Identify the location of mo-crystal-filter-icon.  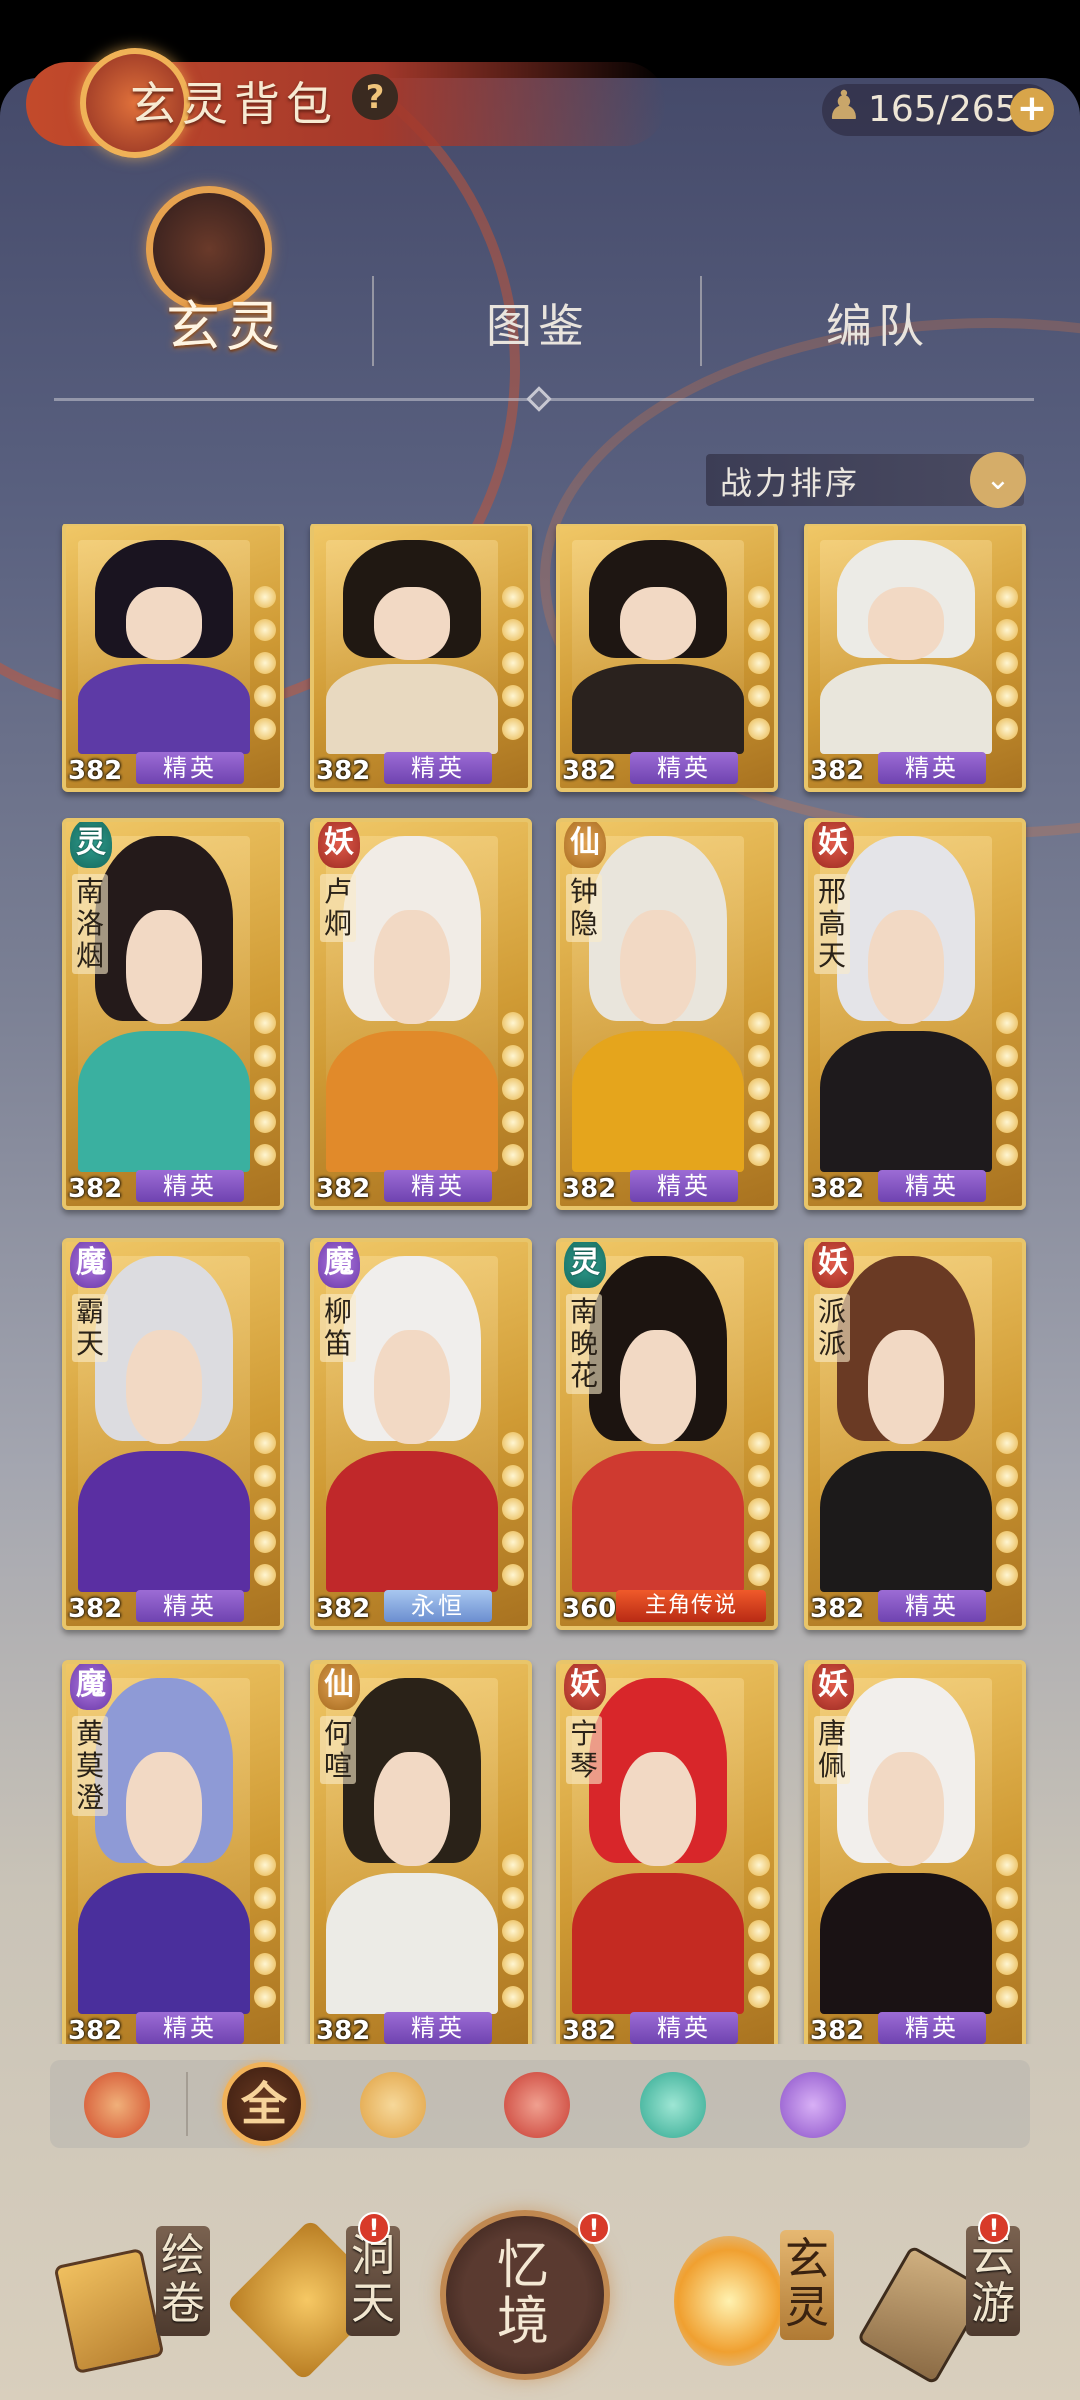
(813, 2105).